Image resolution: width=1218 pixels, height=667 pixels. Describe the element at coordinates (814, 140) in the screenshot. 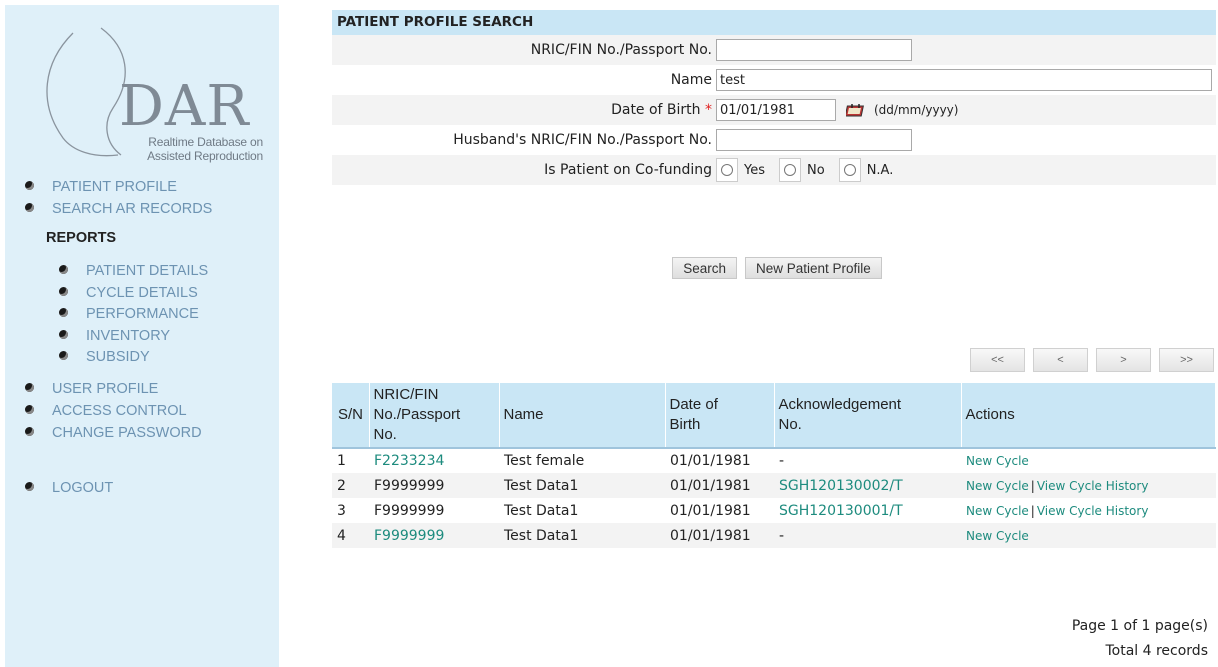

I see `husband-nric-input` at that location.